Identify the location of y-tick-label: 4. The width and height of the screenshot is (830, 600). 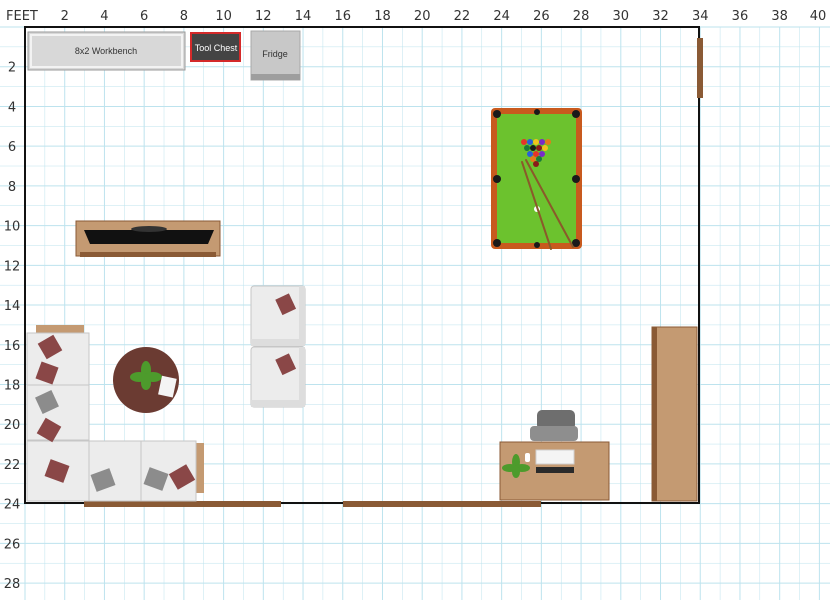
(12, 107).